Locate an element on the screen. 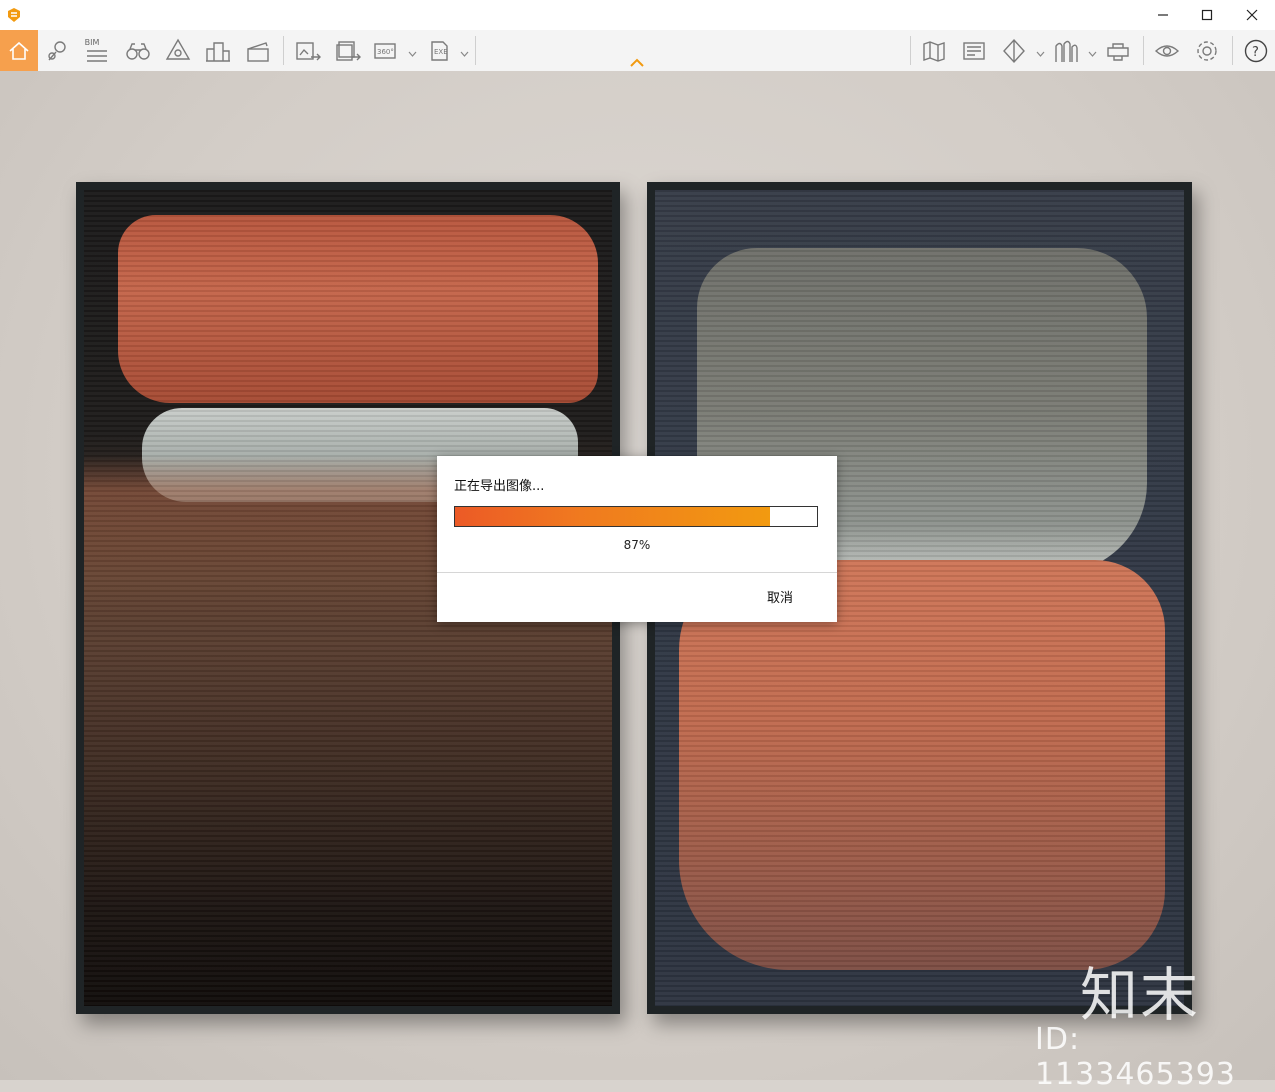  map-button is located at coordinates (934, 50).